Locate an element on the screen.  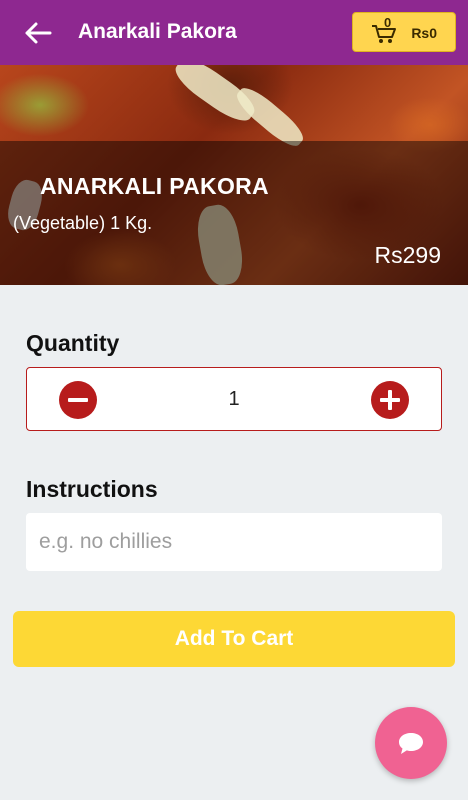
chat-button is located at coordinates (411, 743).